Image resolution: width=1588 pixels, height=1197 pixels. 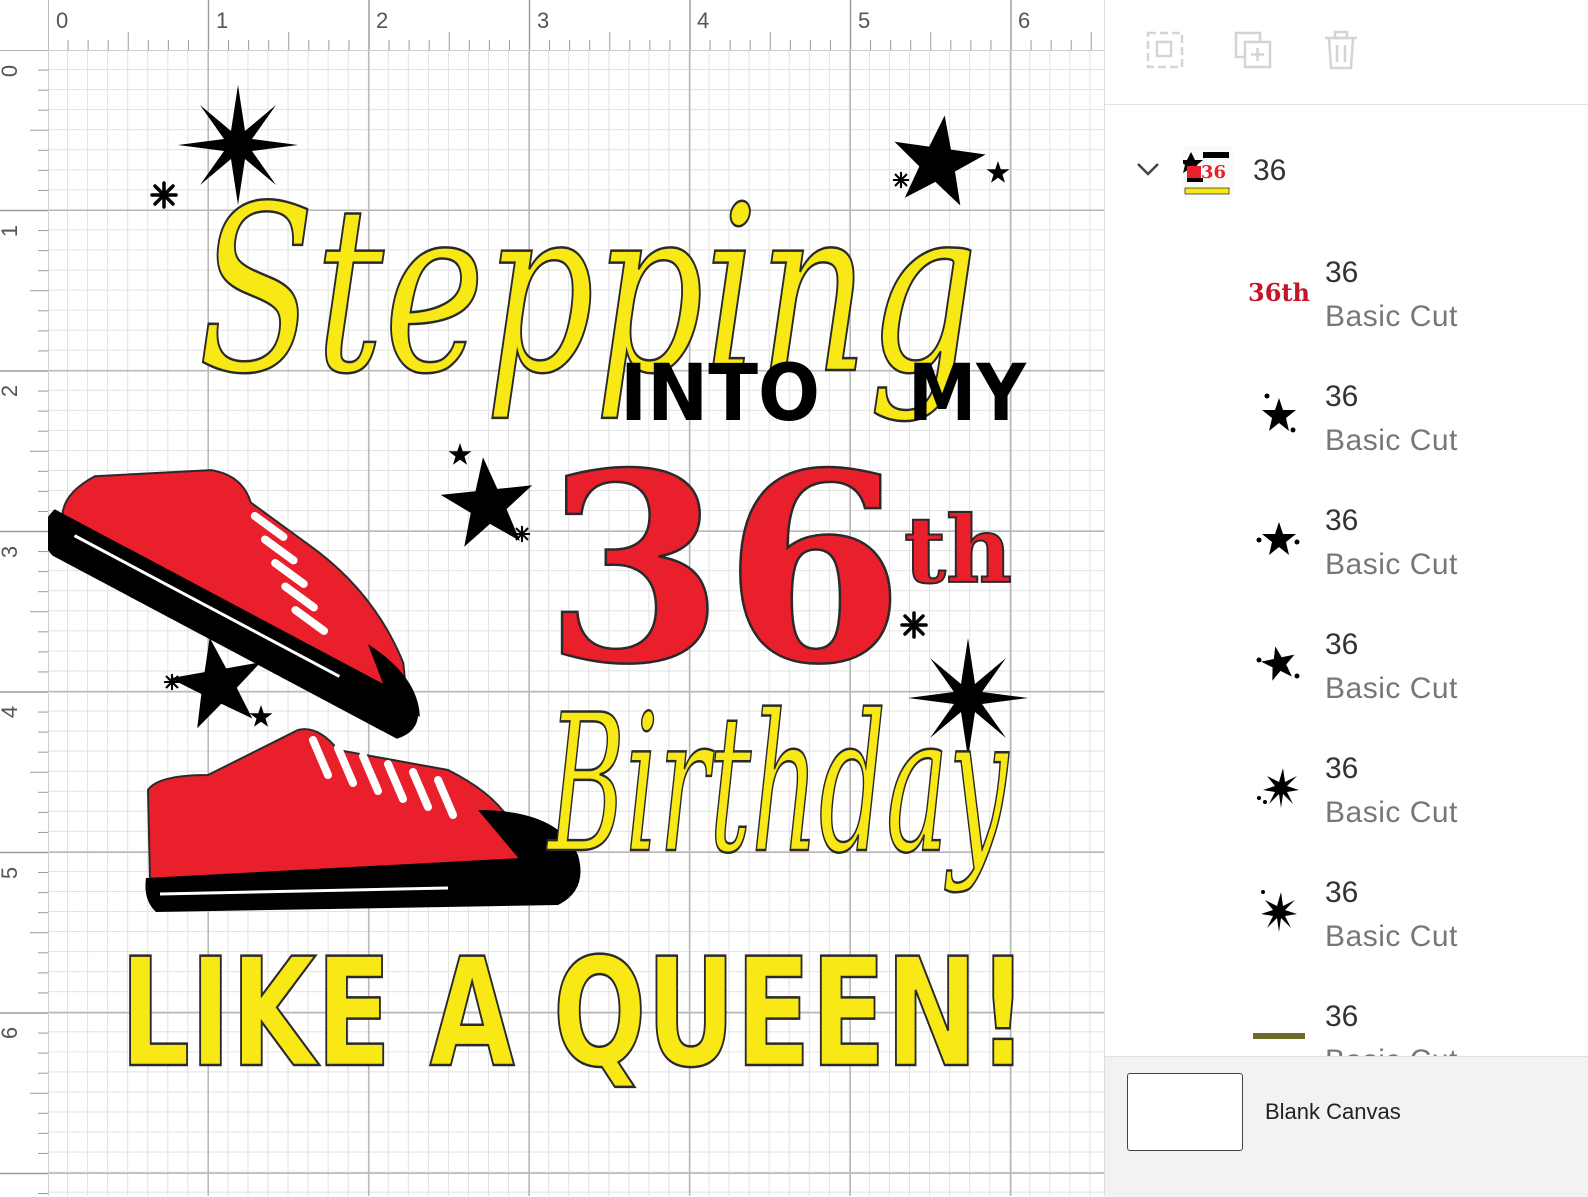 I want to click on stepping-text: Stepping, so click(x=588, y=291).